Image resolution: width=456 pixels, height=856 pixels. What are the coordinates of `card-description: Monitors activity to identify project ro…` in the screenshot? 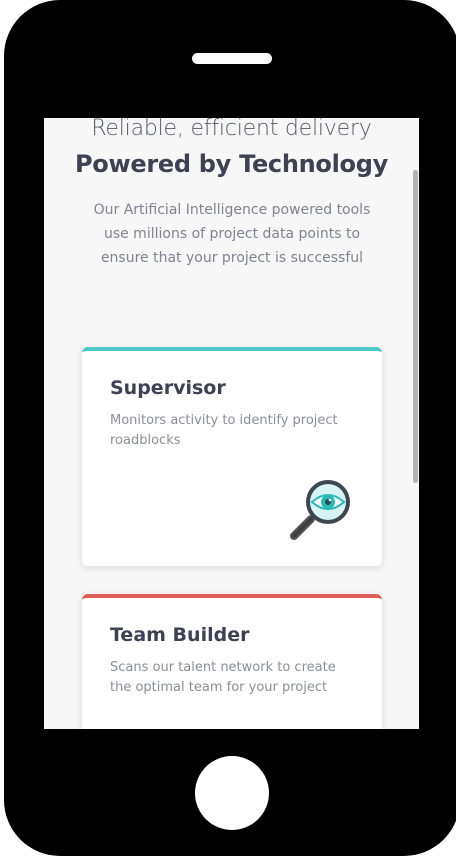 It's located at (224, 430).